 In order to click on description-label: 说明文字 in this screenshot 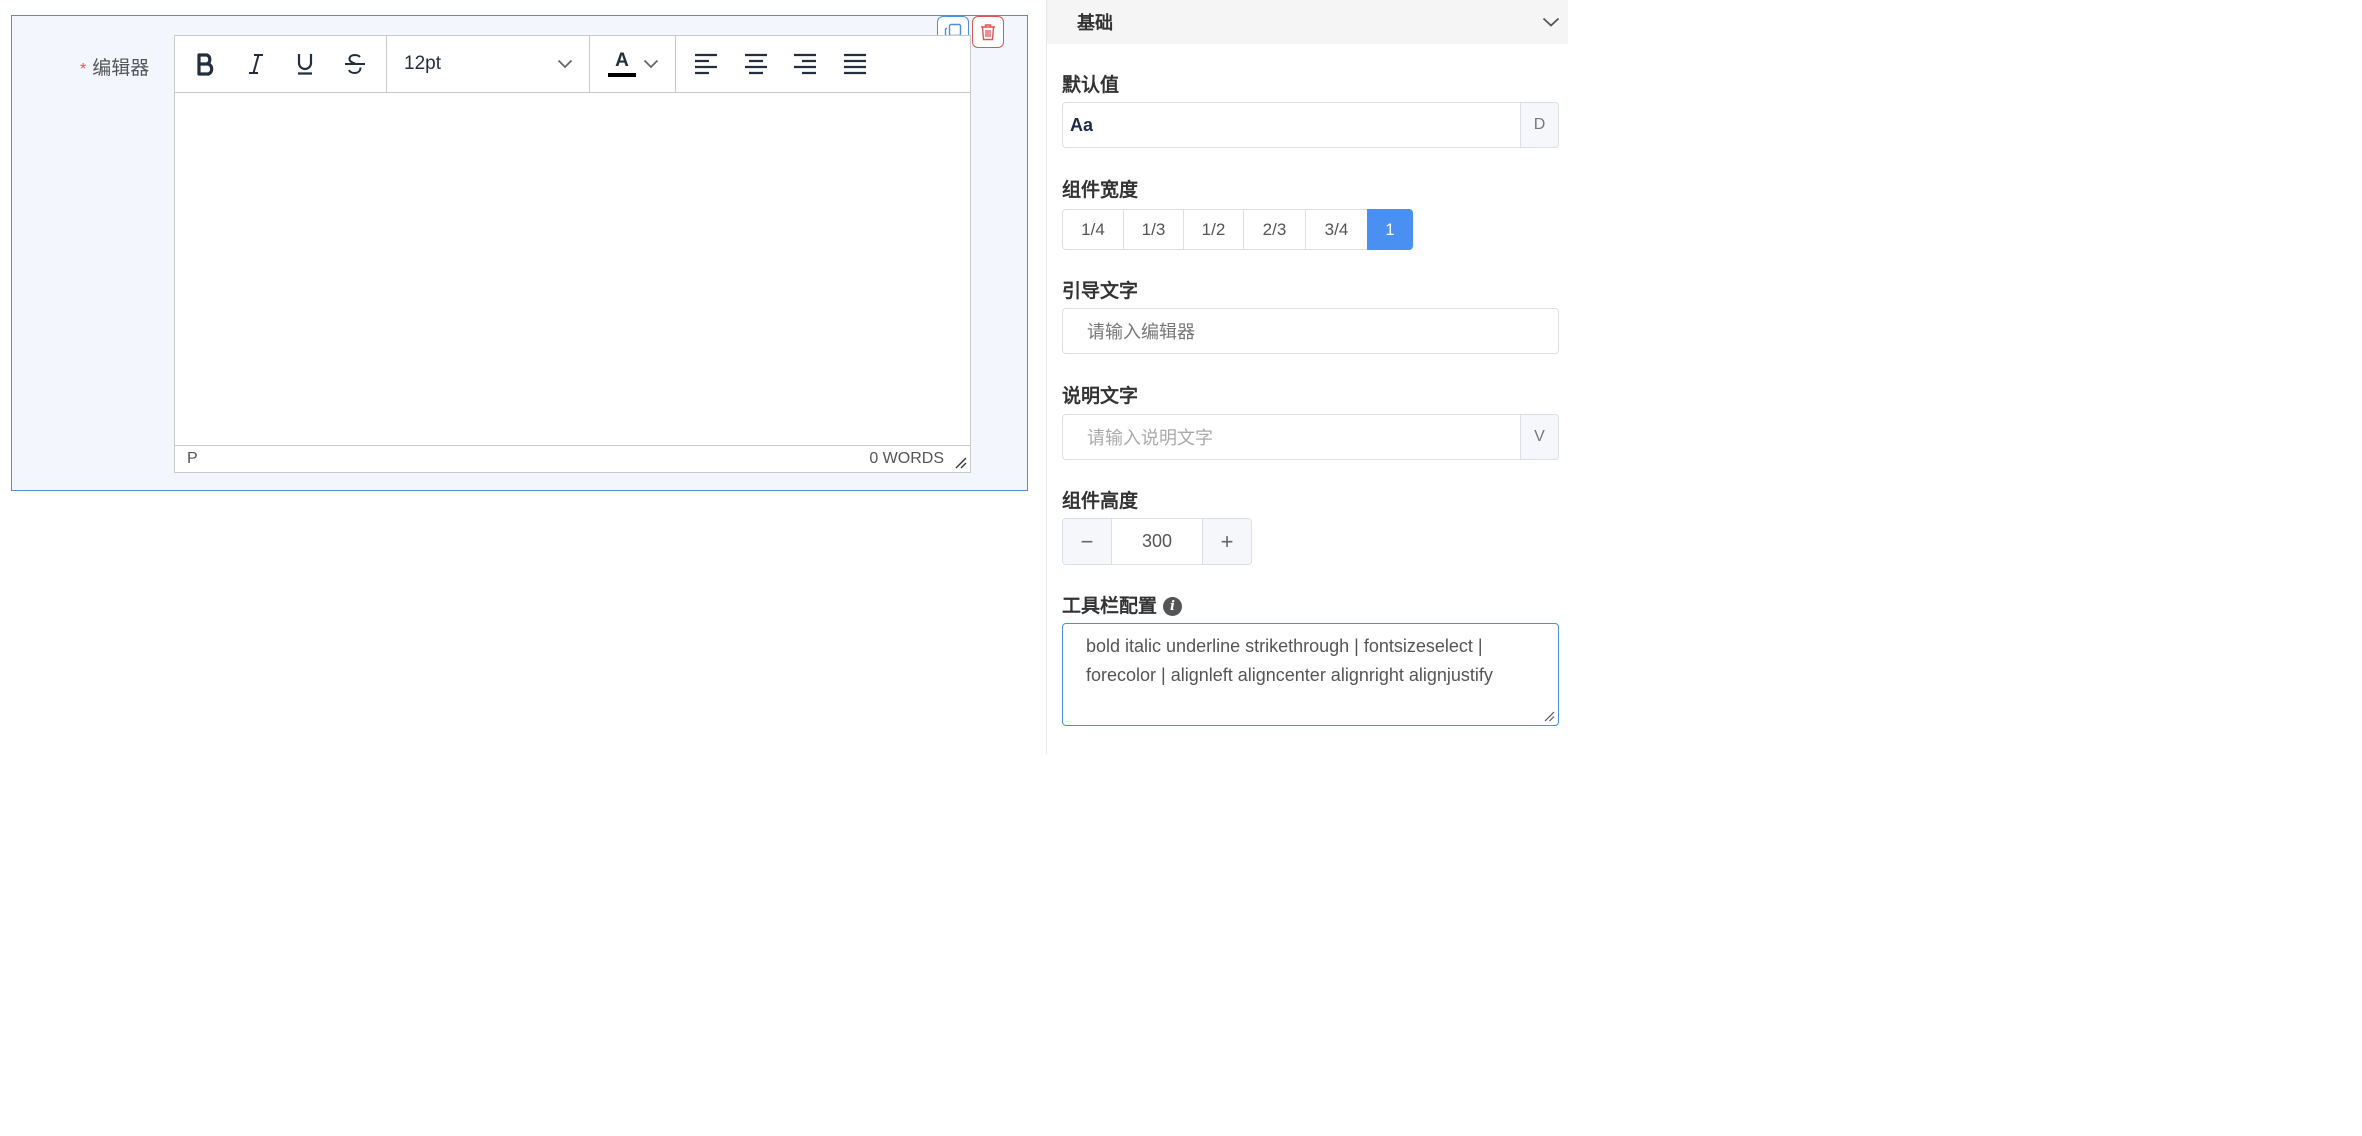, I will do `click(1100, 396)`.